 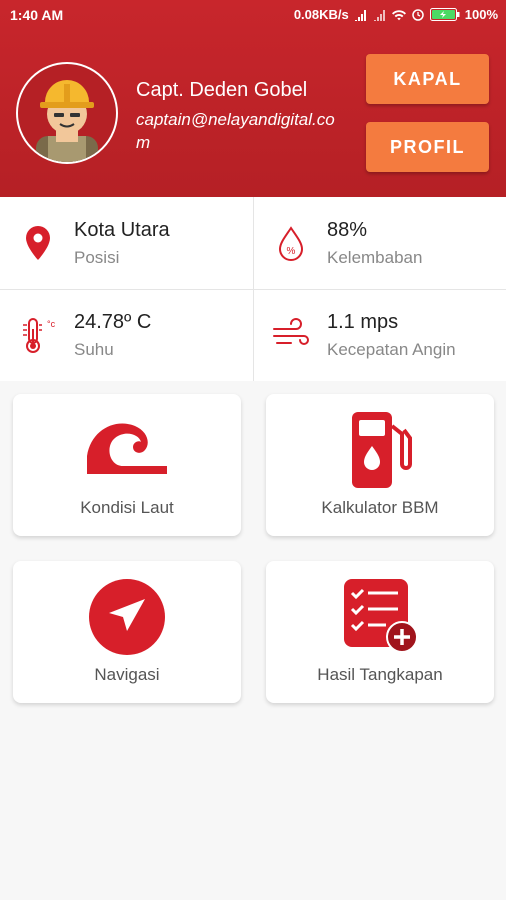 What do you see at coordinates (253, 15) in the screenshot?
I see `status-bar: 1:40 AM 0.08KB/s 100%` at bounding box center [253, 15].